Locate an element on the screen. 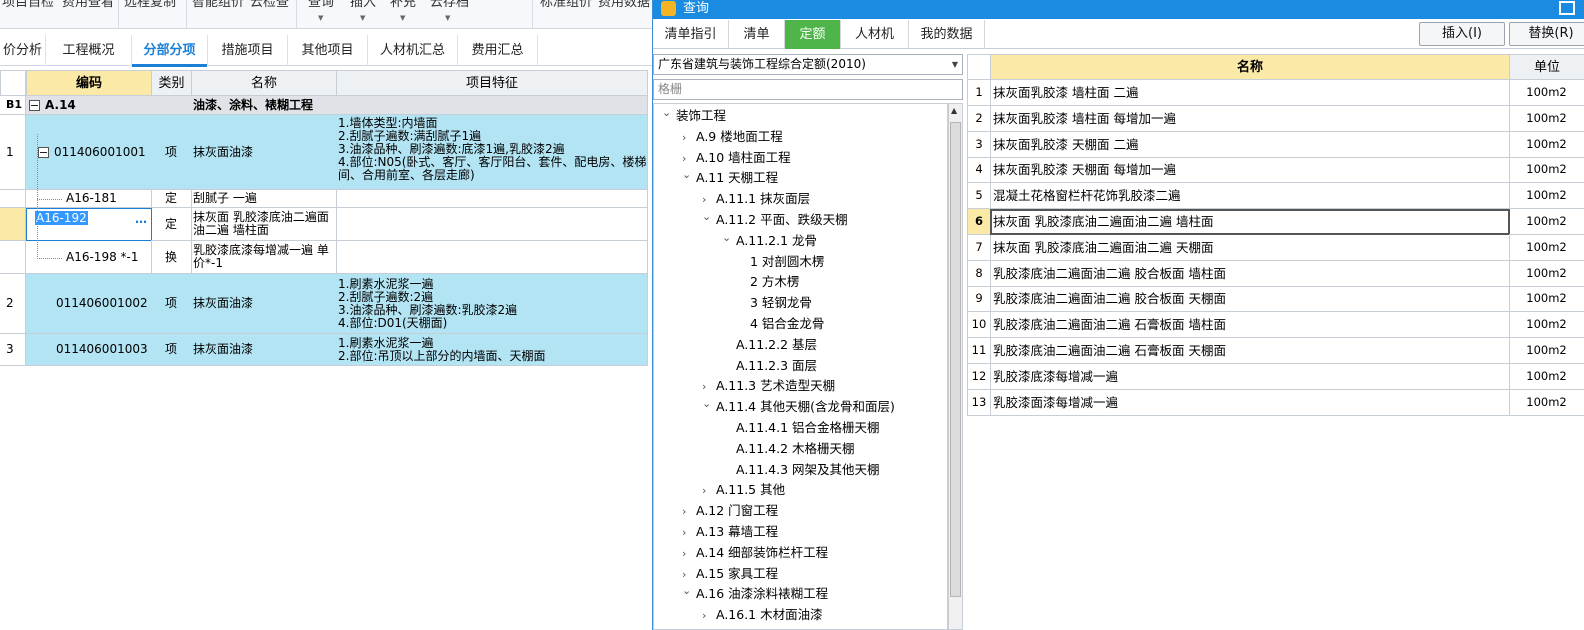 The image size is (1584, 630). tree-node: › A.14 细部装饰栏杆工程 is located at coordinates (755, 553).